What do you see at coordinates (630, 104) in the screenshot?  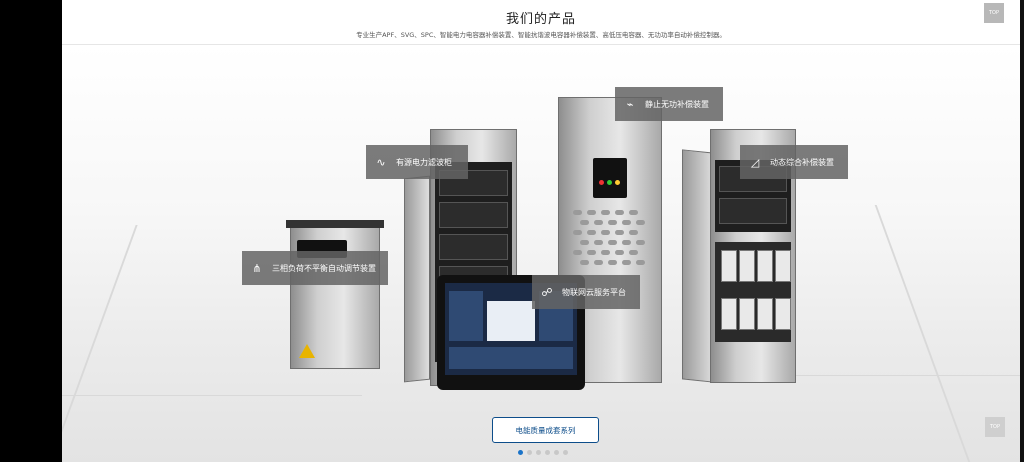 I see `signal-icon: ⌁` at bounding box center [630, 104].